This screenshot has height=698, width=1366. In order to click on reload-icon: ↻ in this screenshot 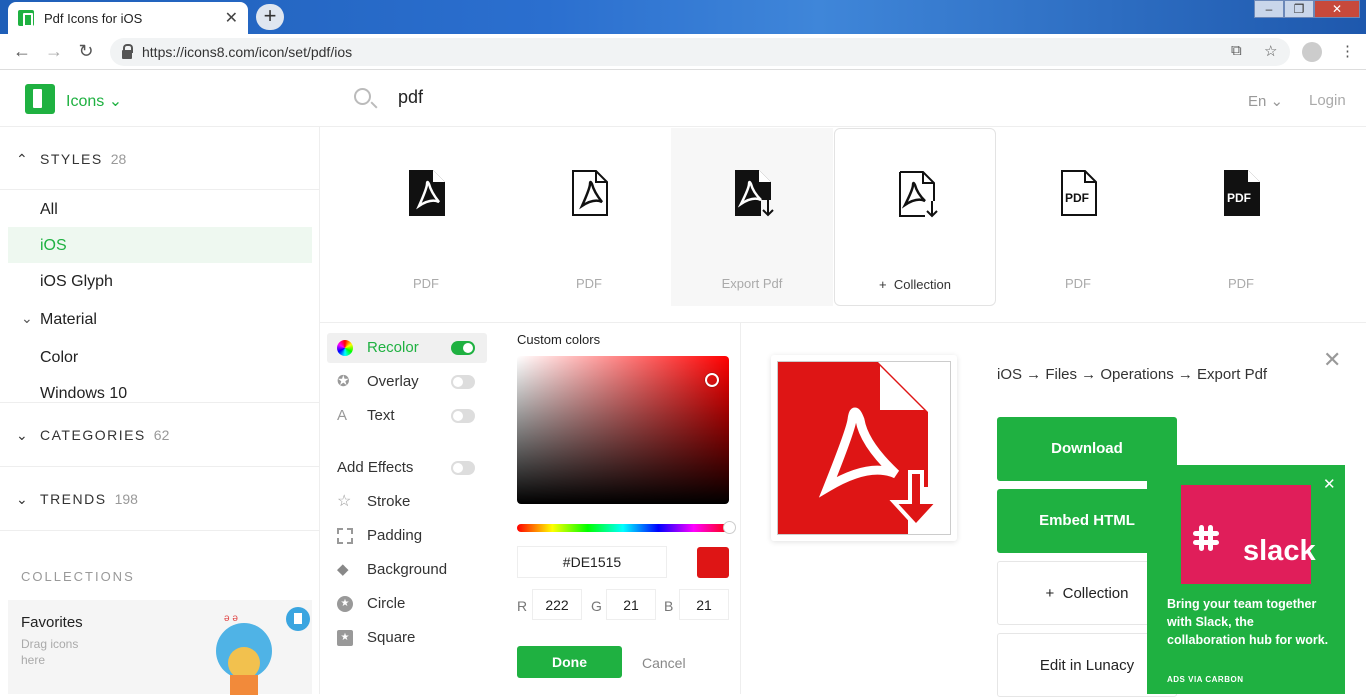, I will do `click(86, 51)`.